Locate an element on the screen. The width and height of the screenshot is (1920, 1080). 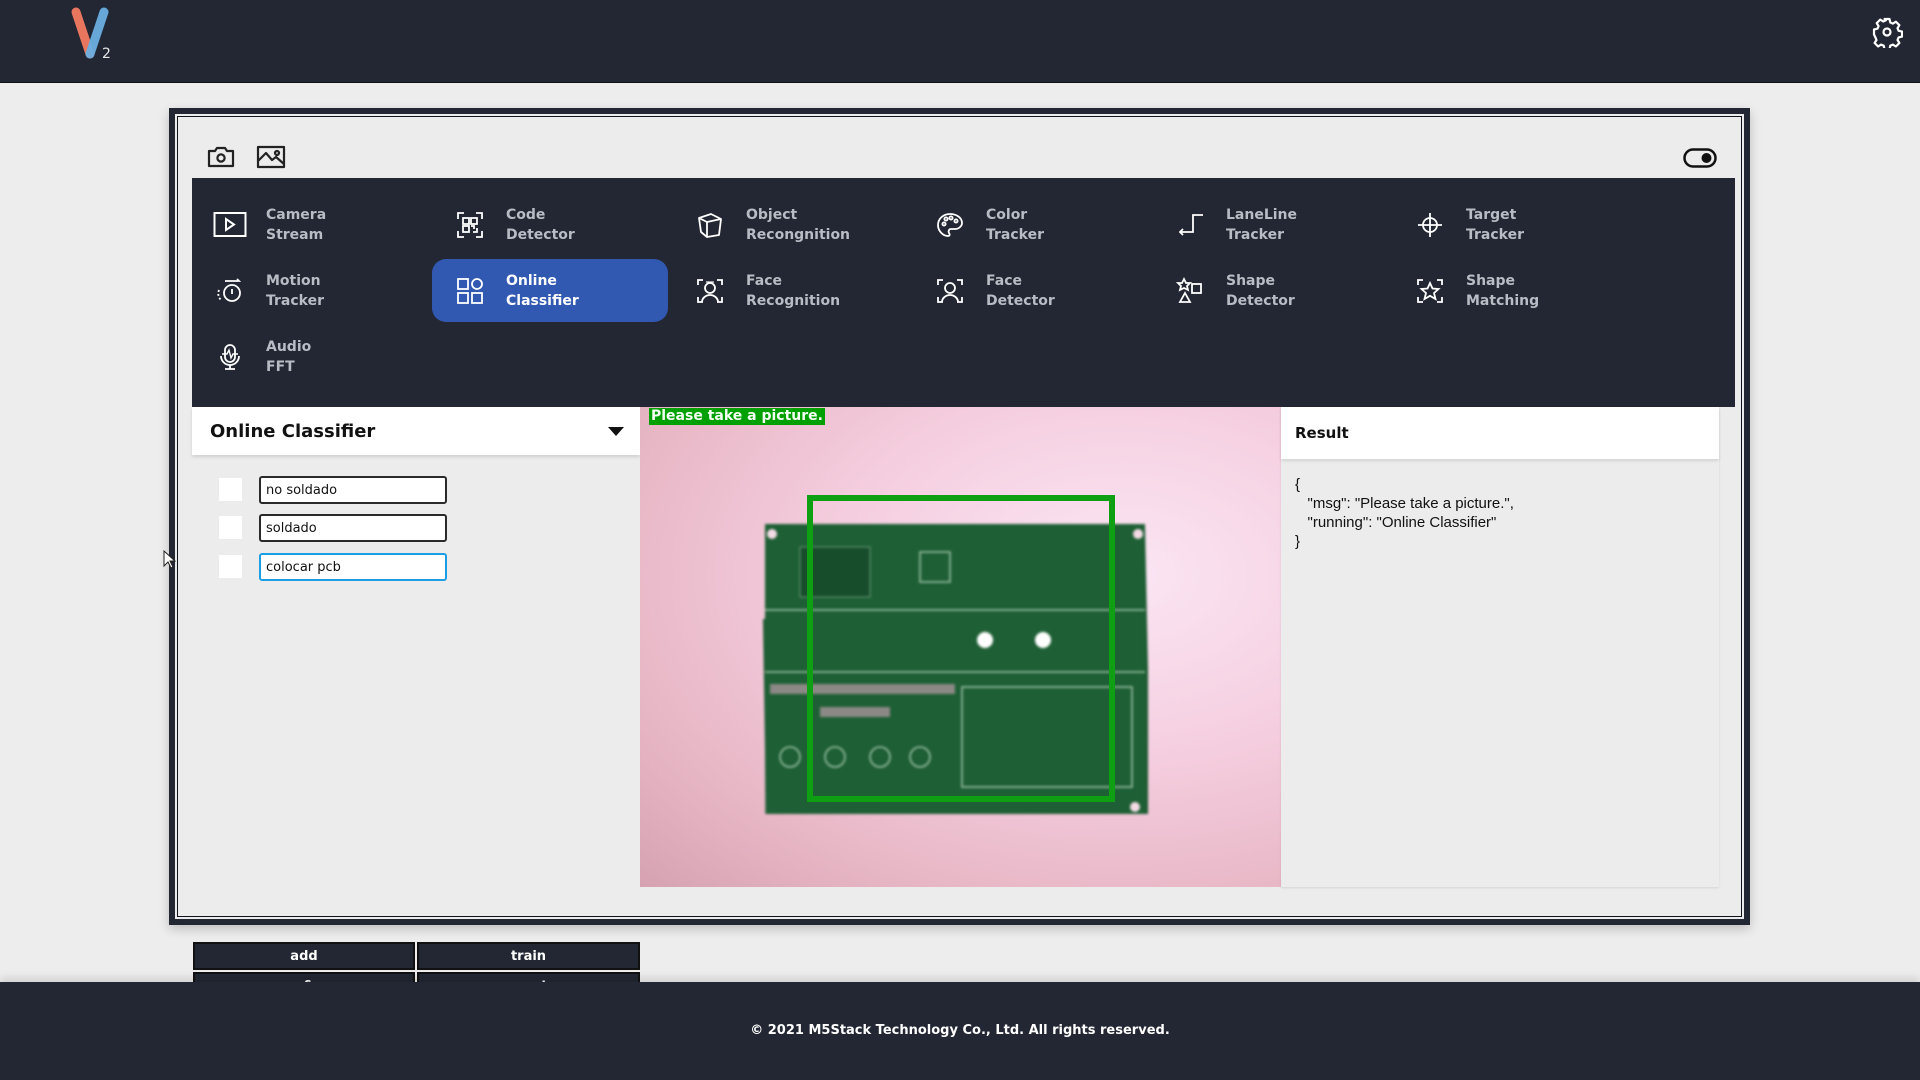
detection-box is located at coordinates (961, 648).